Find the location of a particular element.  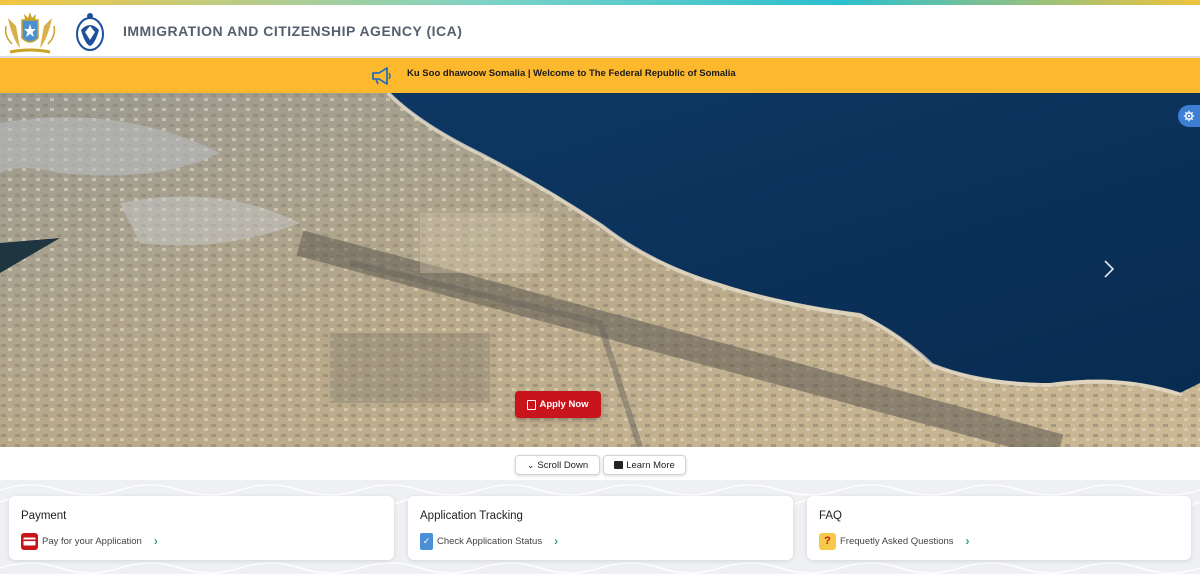

double-chevron-down-icon: ⌄ is located at coordinates (530, 464).